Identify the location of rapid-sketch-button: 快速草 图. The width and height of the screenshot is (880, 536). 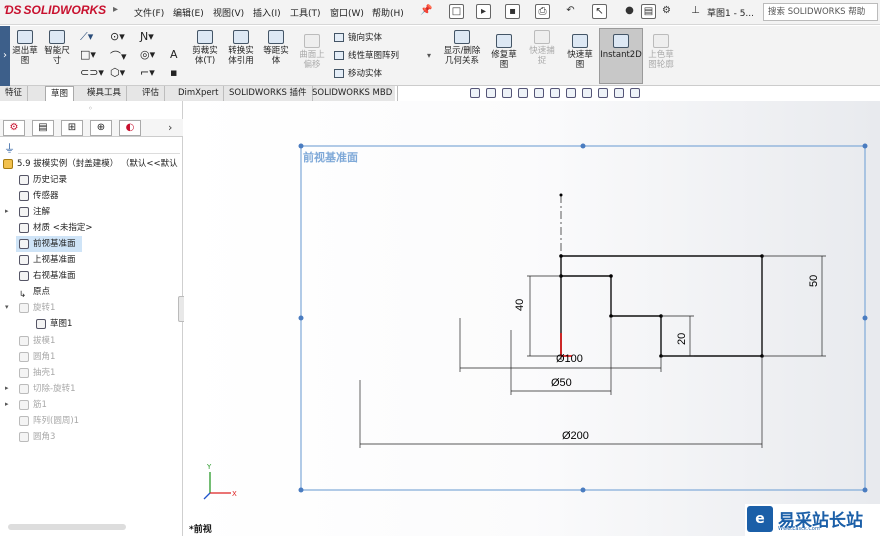
(580, 52).